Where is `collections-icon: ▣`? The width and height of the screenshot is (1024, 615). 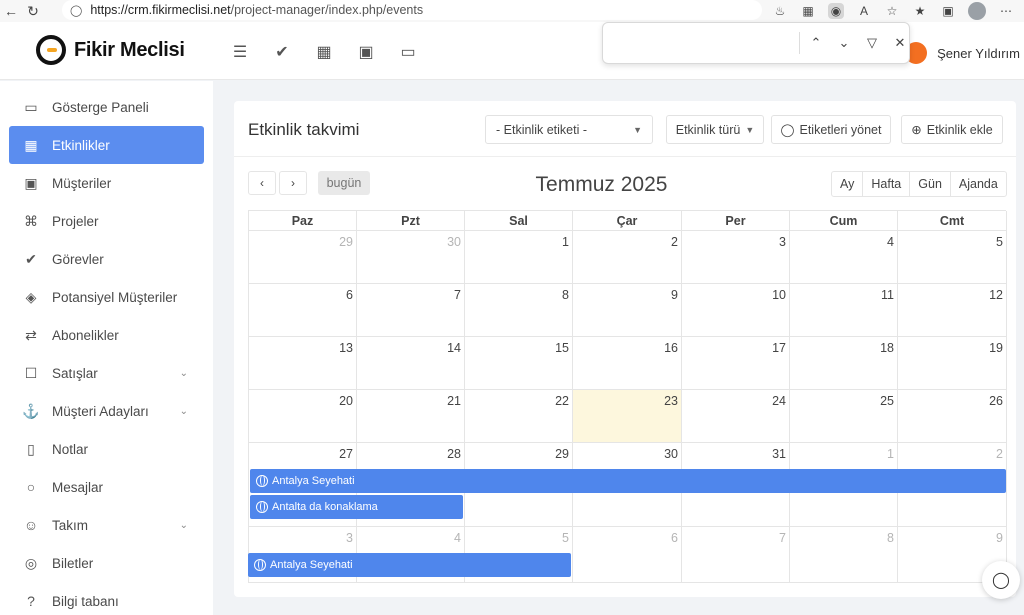 collections-icon: ▣ is located at coordinates (948, 11).